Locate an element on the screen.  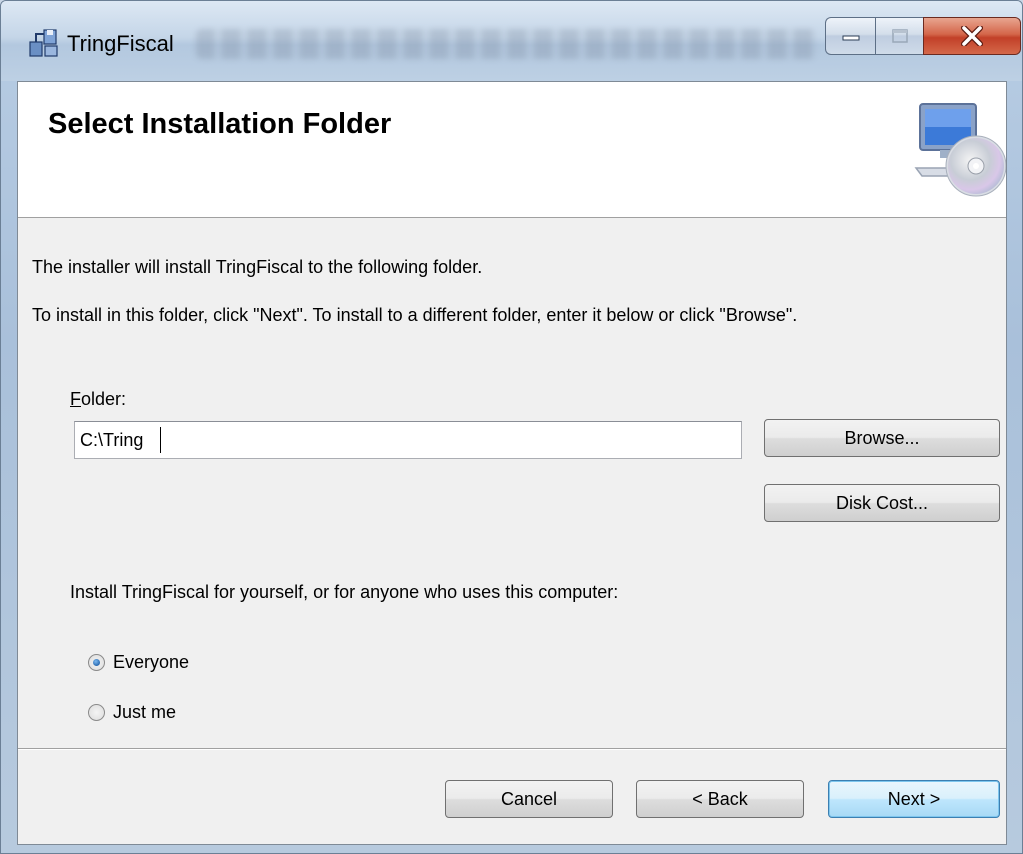
cancel-button: Cancel is located at coordinates (529, 799).